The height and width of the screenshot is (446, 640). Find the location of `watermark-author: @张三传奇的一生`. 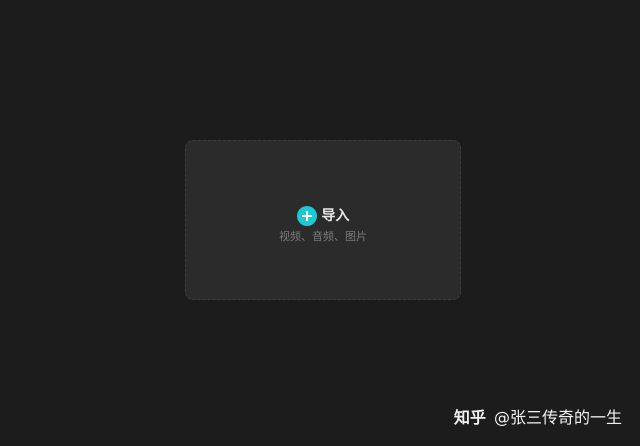

watermark-author: @张三传奇的一生 is located at coordinates (557, 417).